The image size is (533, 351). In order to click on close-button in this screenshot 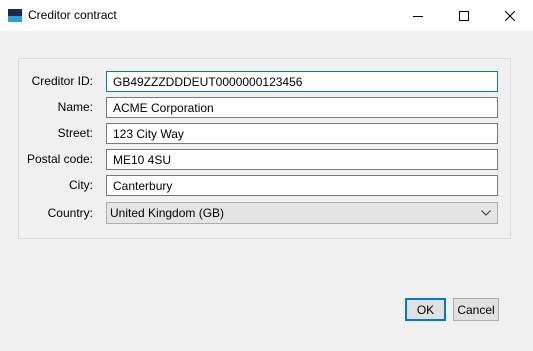, I will do `click(510, 15)`.